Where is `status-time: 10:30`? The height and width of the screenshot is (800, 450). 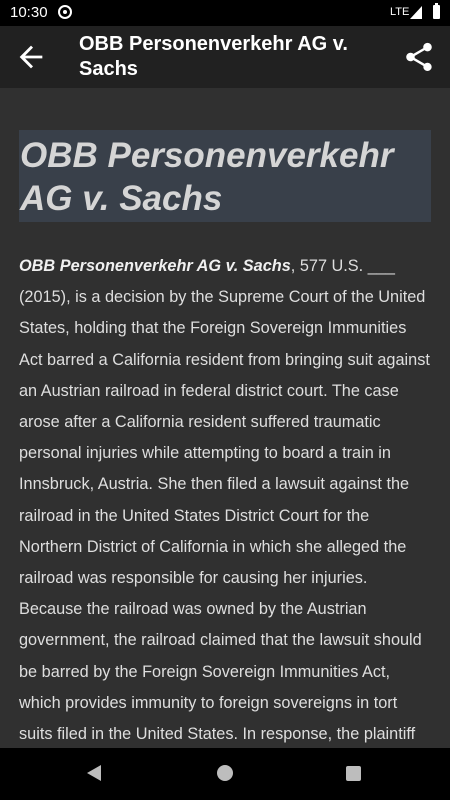 status-time: 10:30 is located at coordinates (29, 12).